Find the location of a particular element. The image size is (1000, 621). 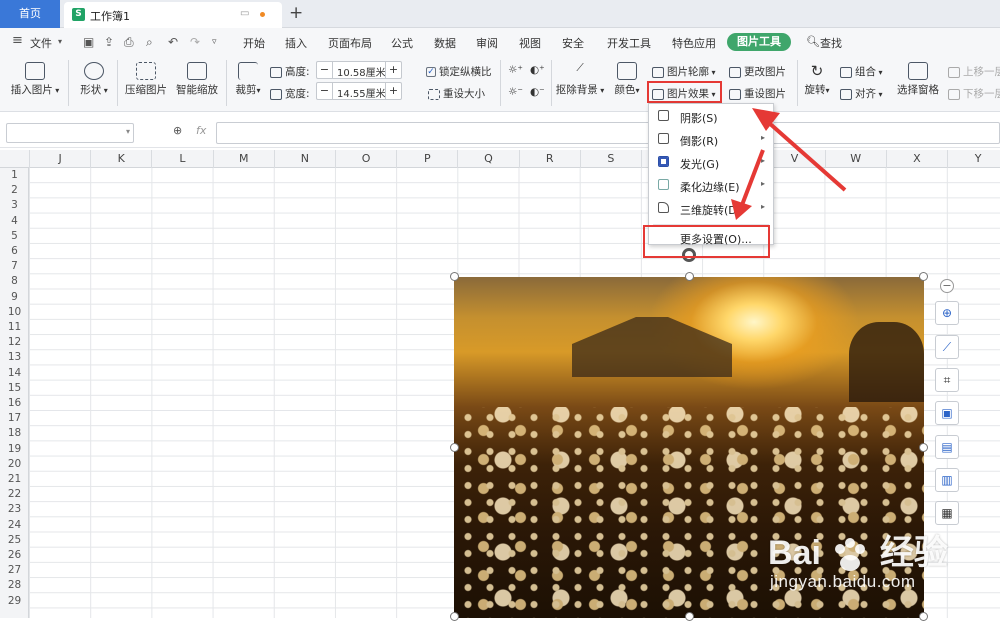

column-header: N is located at coordinates (304, 159).